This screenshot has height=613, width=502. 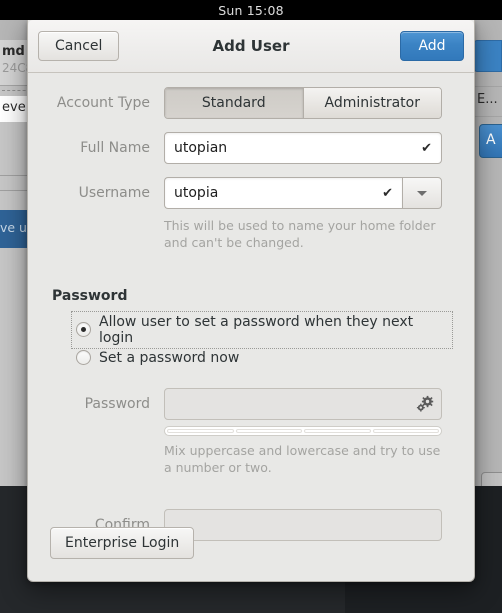 What do you see at coordinates (251, 296) in the screenshot?
I see `password-section-header-row: Password` at bounding box center [251, 296].